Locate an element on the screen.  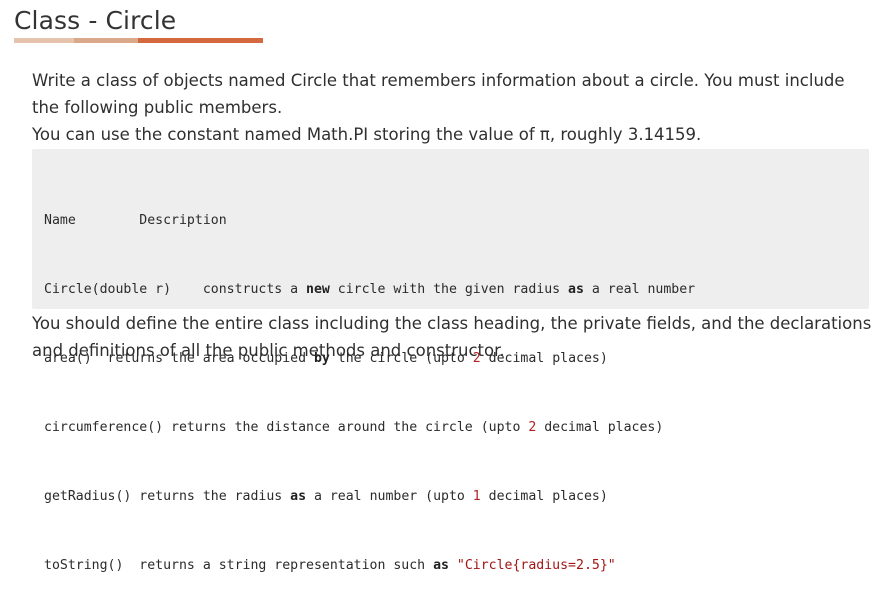
header-gap is located at coordinates (108, 220).